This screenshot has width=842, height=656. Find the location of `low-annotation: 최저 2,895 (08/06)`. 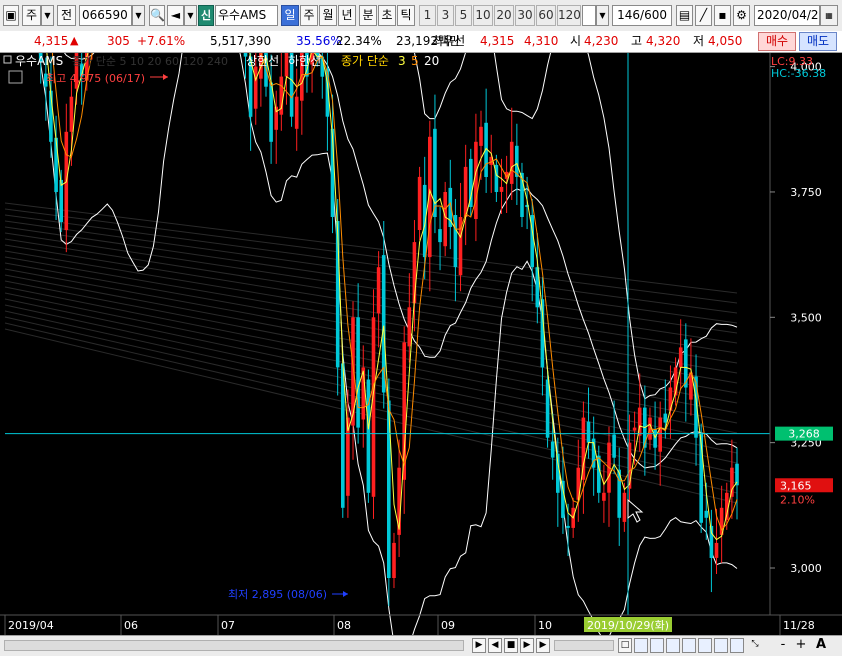

low-annotation: 최저 2,895 (08/06) is located at coordinates (277, 594).